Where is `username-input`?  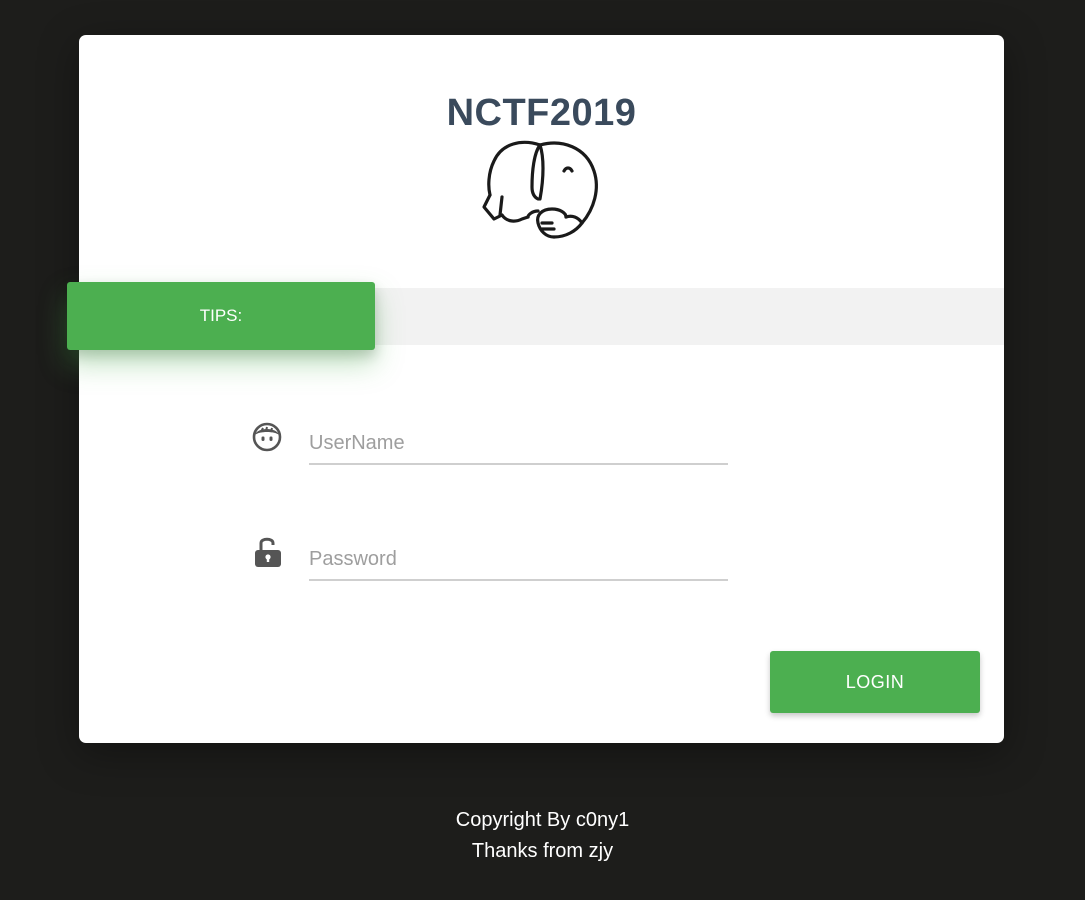 username-input is located at coordinates (518, 444).